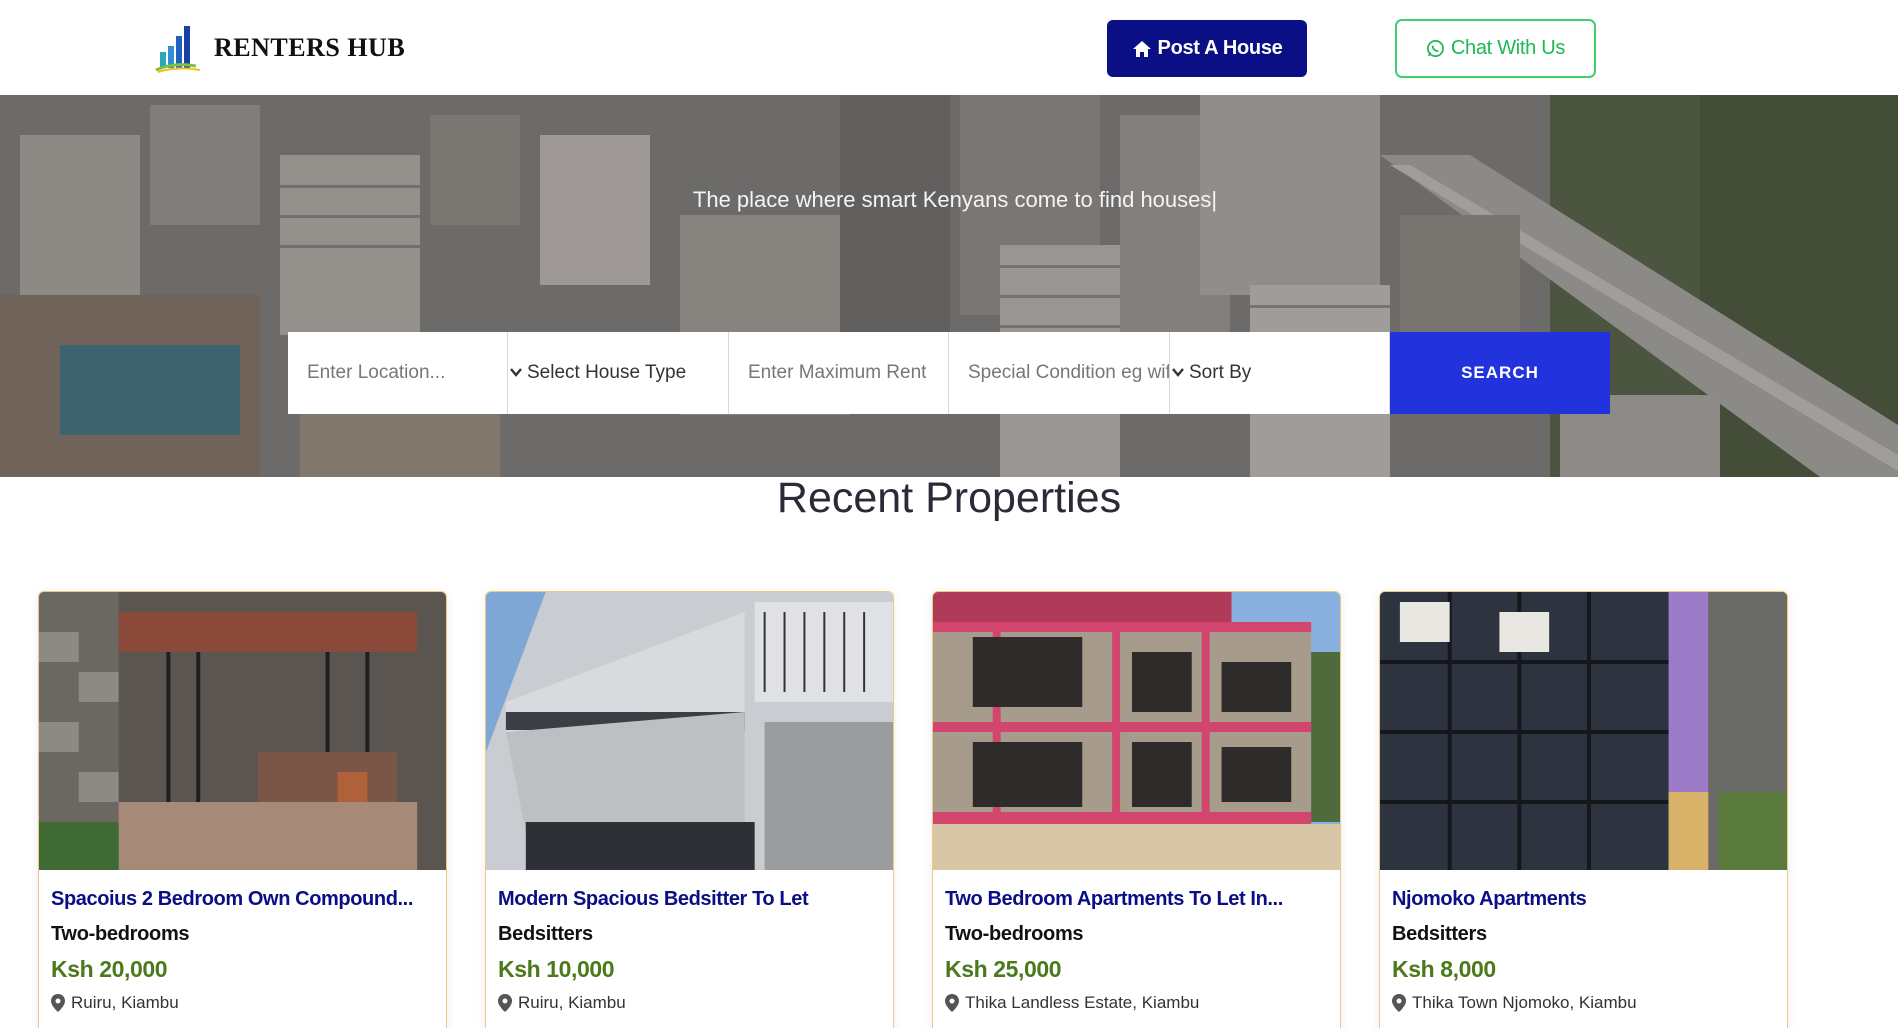  Describe the element at coordinates (689, 899) in the screenshot. I see `property-title: Modern Spacious Bedsitter To Let` at that location.